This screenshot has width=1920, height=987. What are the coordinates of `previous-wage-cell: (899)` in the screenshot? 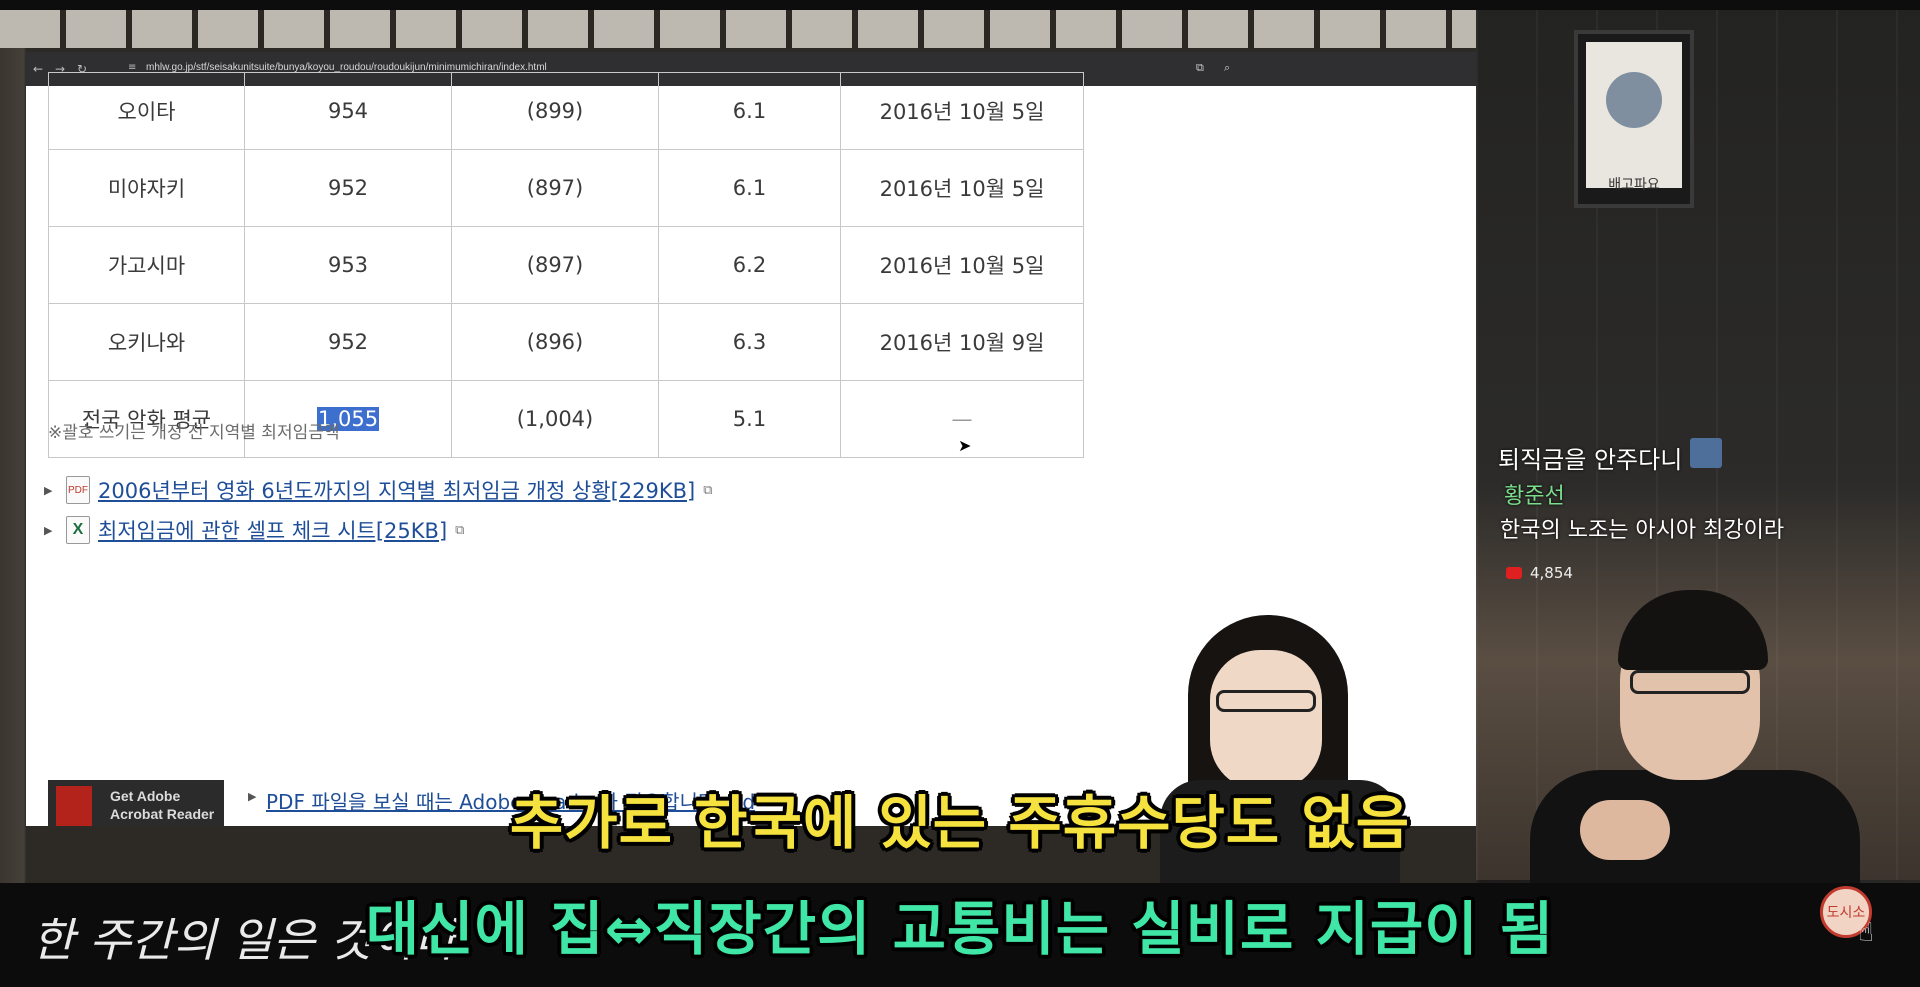 It's located at (555, 111).